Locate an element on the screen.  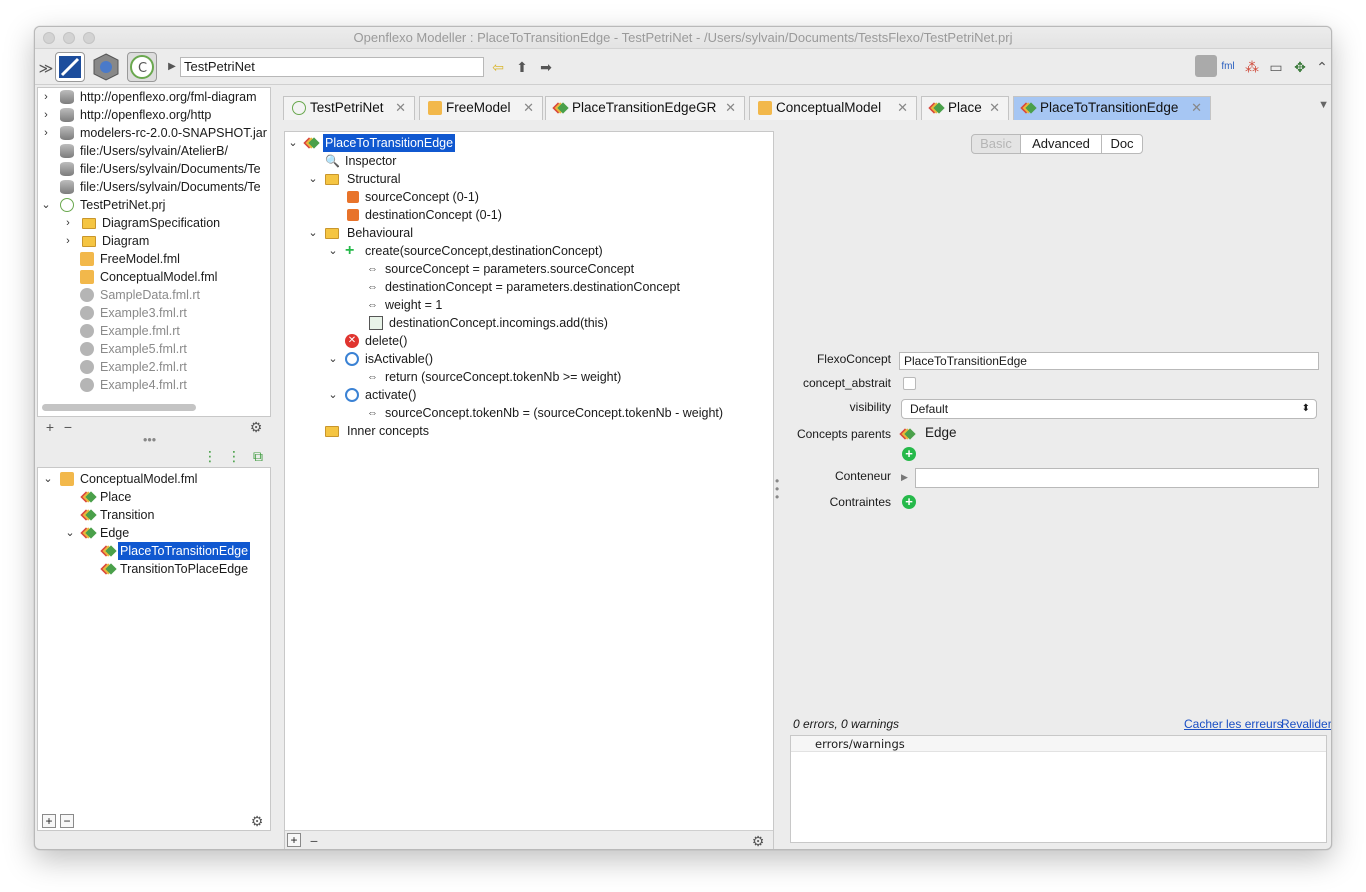
back-arrow-icon: ⇦ is located at coordinates (498, 67).